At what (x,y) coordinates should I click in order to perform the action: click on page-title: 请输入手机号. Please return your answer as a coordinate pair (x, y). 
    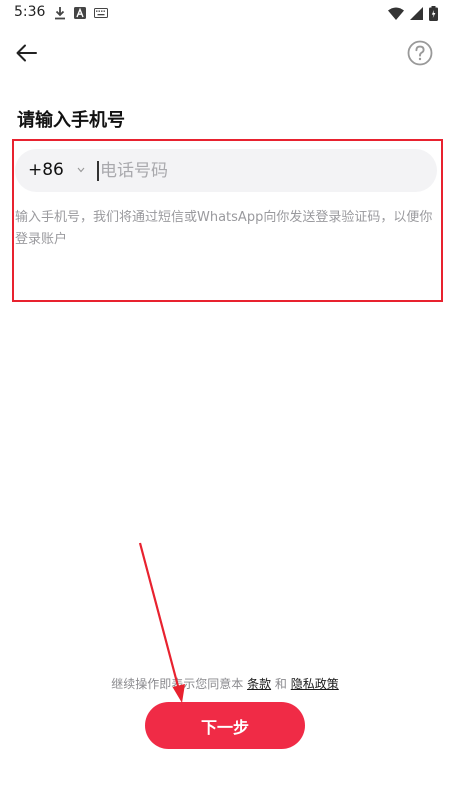
    Looking at the image, I should click on (71, 120).